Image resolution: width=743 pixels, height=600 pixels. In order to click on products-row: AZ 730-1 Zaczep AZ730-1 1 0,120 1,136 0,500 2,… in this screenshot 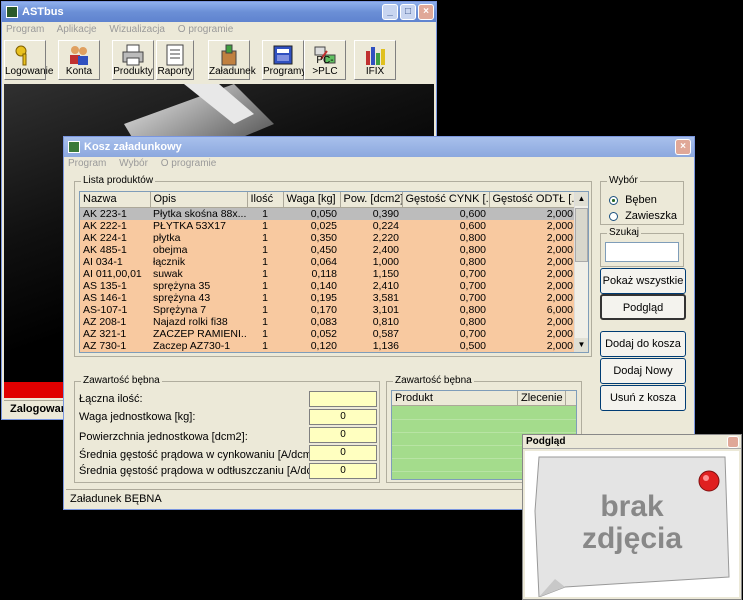, I will do `click(328, 345)`.